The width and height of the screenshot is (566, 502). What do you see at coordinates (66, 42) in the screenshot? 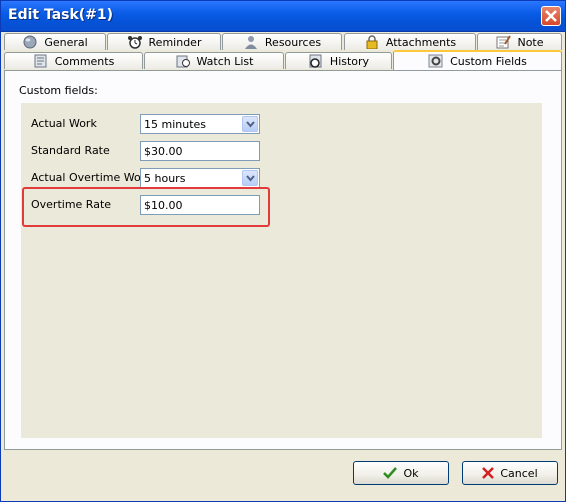
I see `tab-label: General` at bounding box center [66, 42].